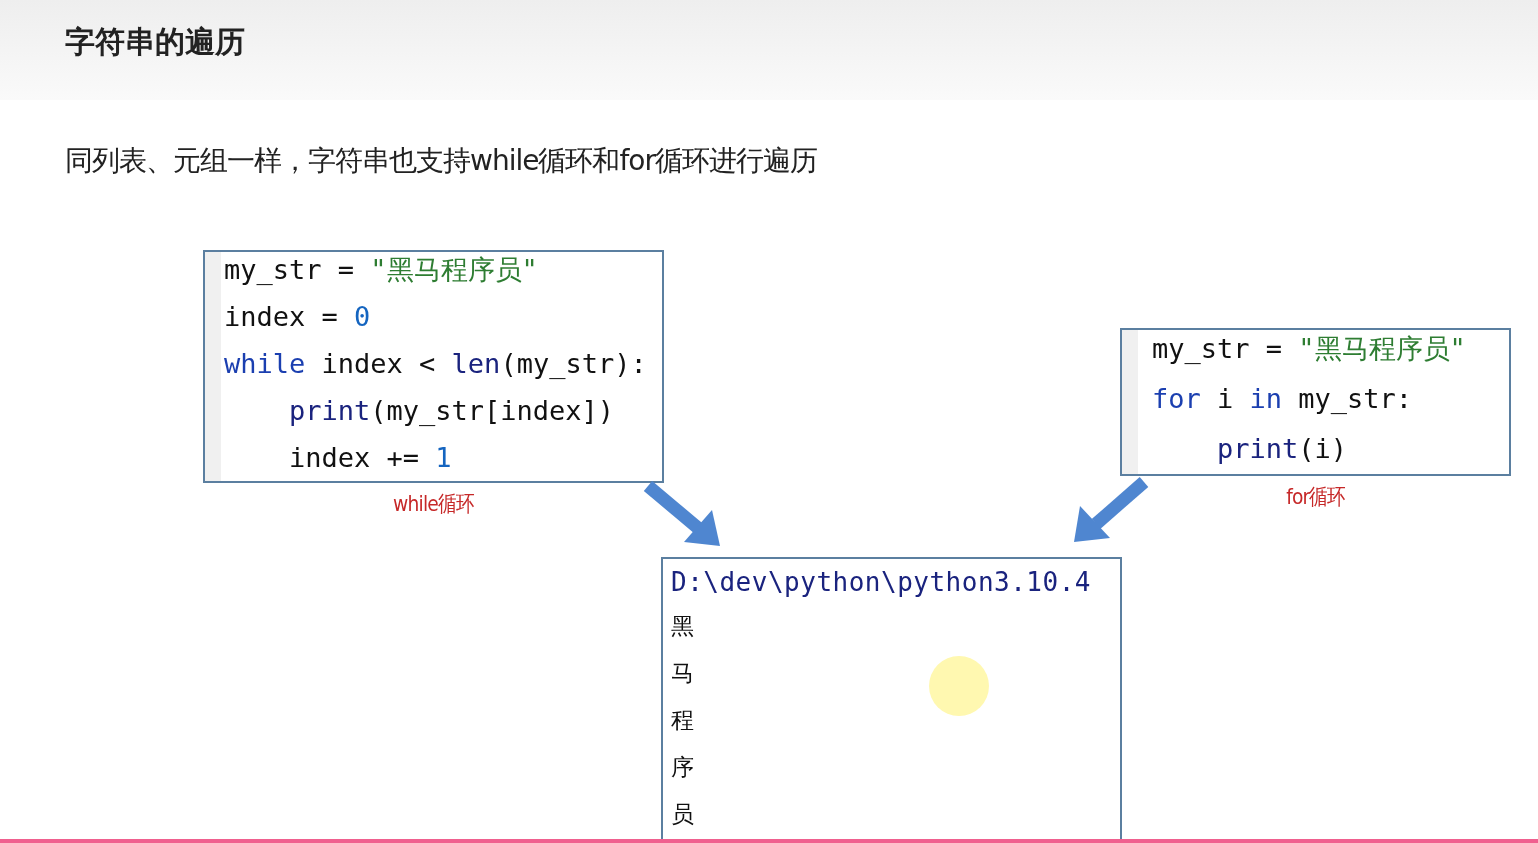 This screenshot has width=1538, height=843. Describe the element at coordinates (370, 458) in the screenshot. I see `code-line: index += 1` at that location.